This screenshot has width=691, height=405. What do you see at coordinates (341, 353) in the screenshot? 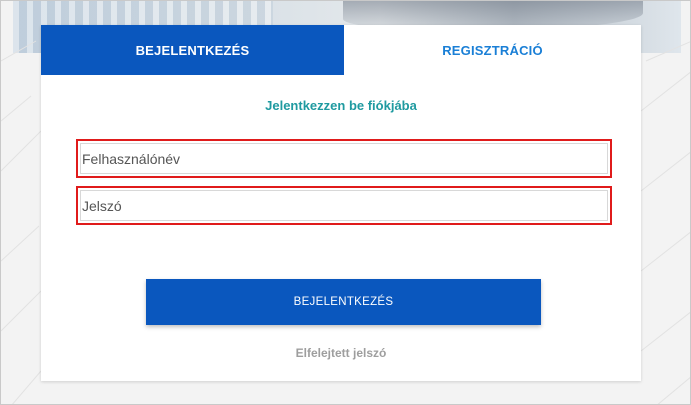
I see `forgot-password-link: Elfelejtett jelszó` at bounding box center [341, 353].